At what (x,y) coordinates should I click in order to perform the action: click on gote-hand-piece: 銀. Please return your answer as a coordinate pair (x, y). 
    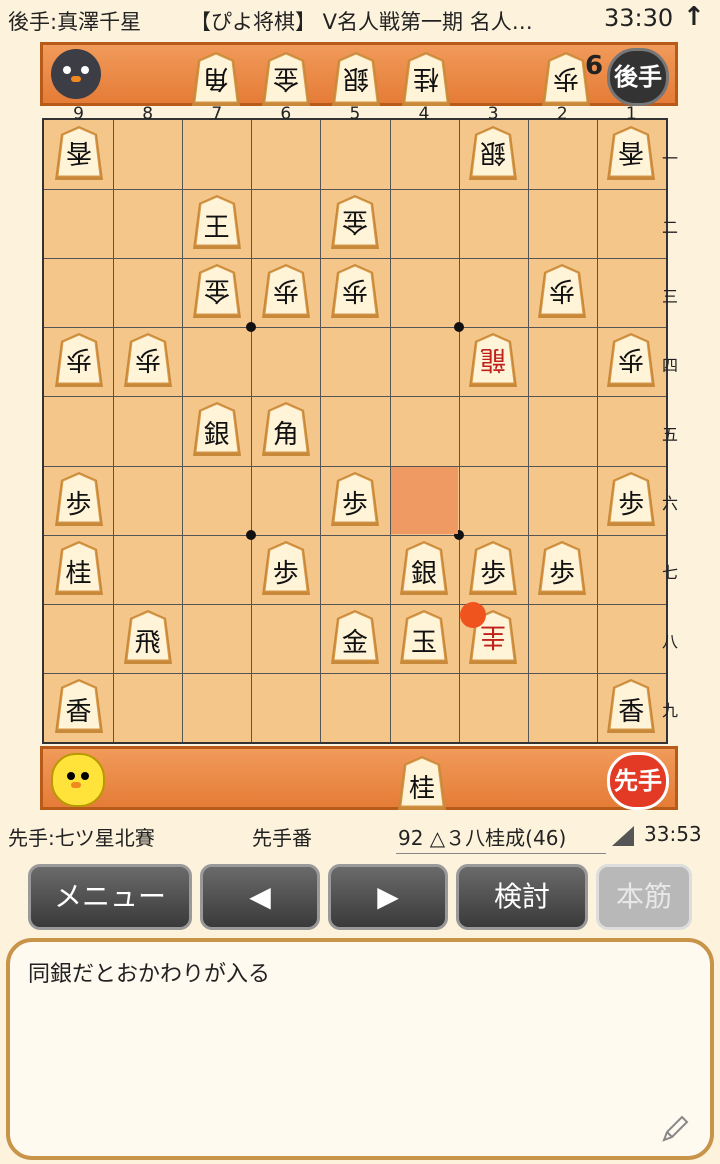
    Looking at the image, I should click on (356, 80).